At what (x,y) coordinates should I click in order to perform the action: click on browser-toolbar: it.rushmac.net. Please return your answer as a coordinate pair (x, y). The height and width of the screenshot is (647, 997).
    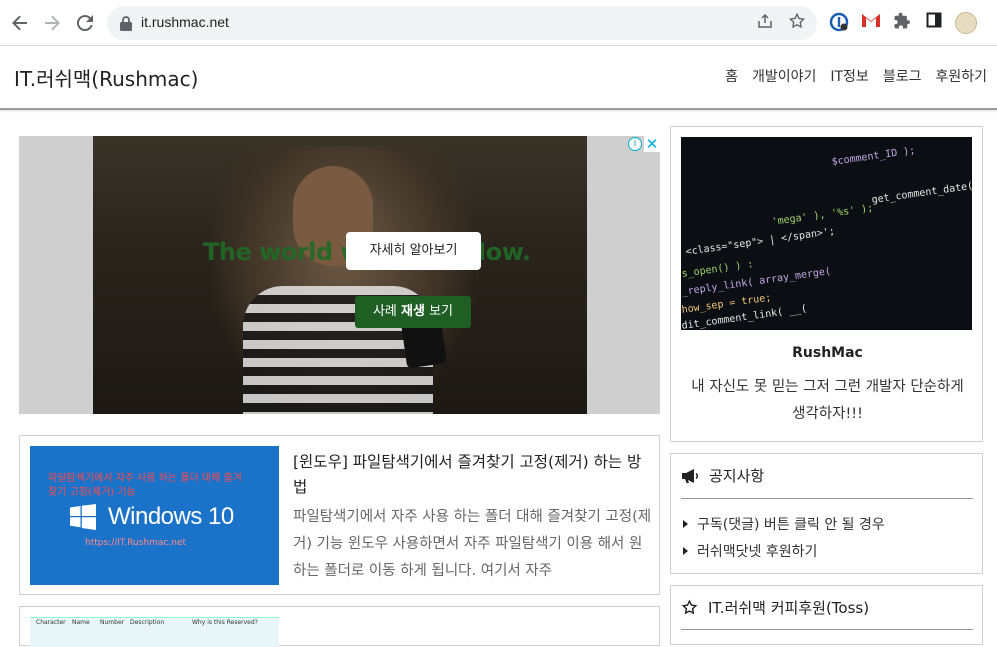
    Looking at the image, I should click on (498, 23).